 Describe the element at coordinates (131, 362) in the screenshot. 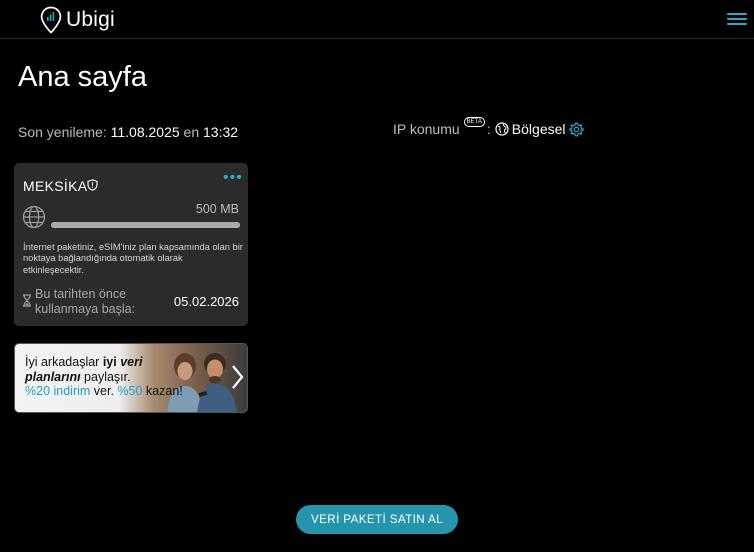

I see `promo-line1-italic: veri` at that location.